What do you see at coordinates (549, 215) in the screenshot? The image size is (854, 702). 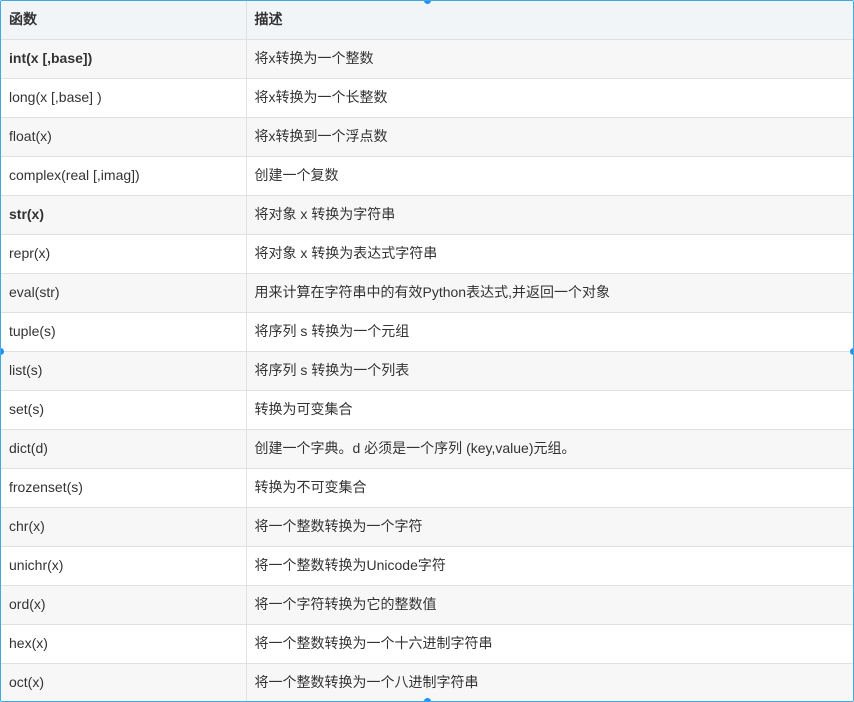 I see `description-cell: 将对象 x 转换为字符串` at bounding box center [549, 215].